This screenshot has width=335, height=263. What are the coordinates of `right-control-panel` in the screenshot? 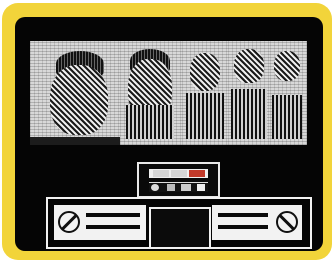 It's located at (257, 222).